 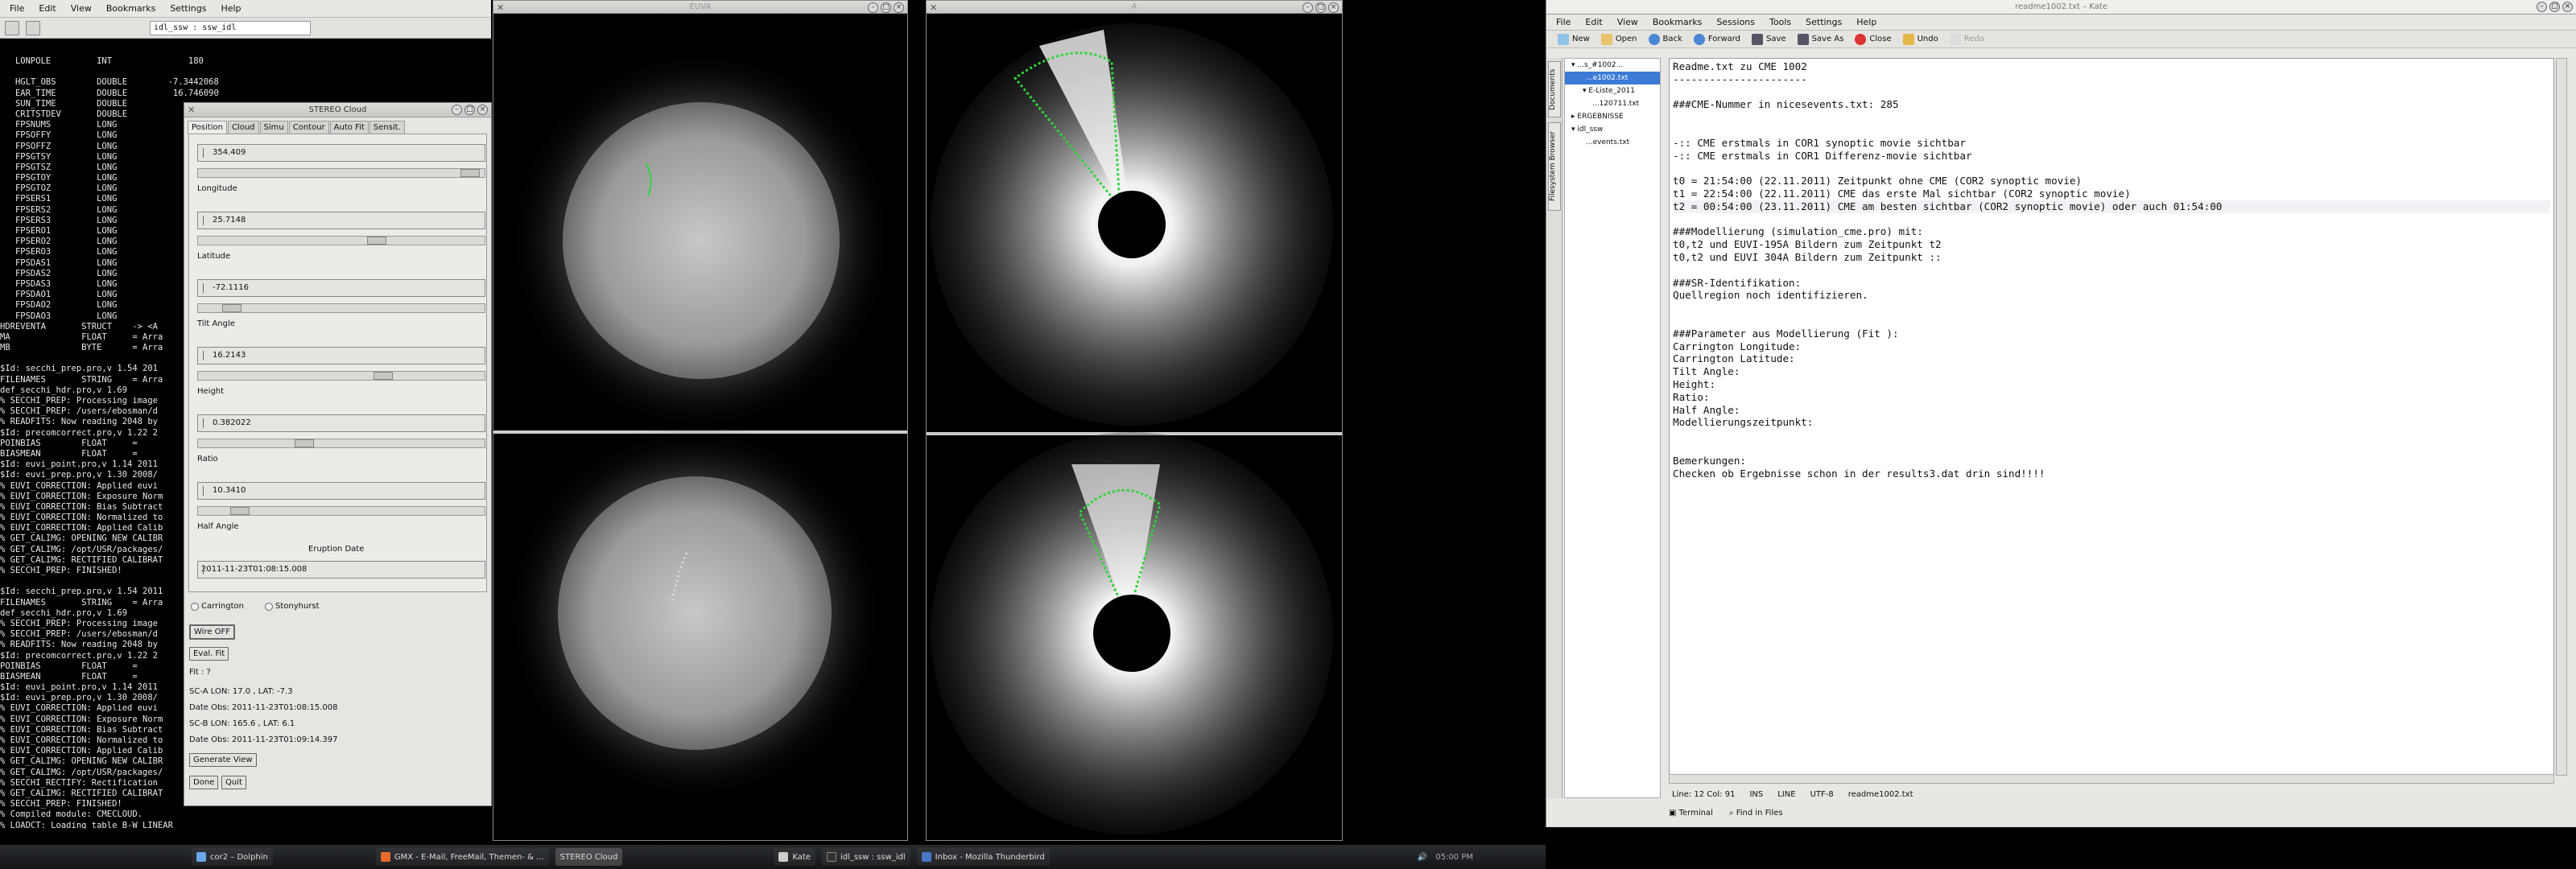 What do you see at coordinates (1786, 794) in the screenshot?
I see `selection-mode: LINE` at bounding box center [1786, 794].